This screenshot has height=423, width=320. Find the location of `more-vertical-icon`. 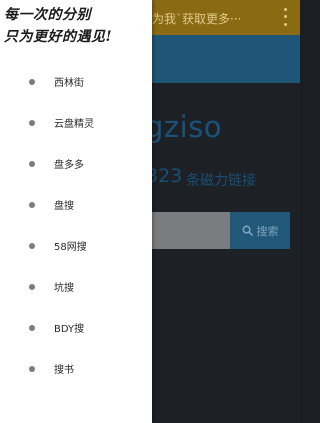

more-vertical-icon is located at coordinates (285, 17).